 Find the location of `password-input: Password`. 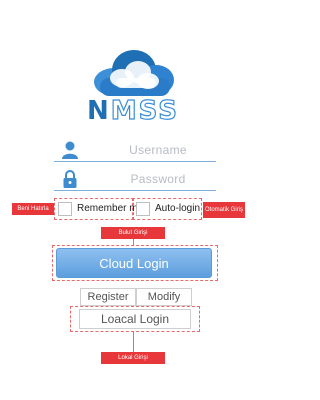

password-input: Password is located at coordinates (158, 179).